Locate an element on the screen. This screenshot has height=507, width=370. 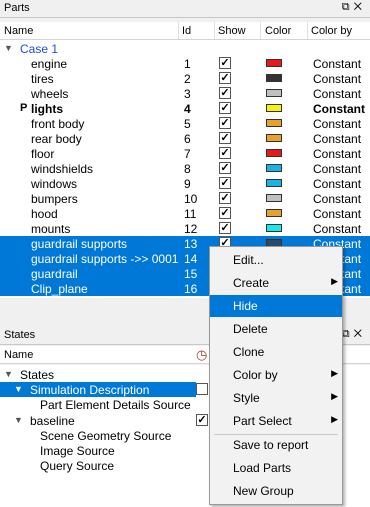
part-id: 3 is located at coordinates (187, 94).